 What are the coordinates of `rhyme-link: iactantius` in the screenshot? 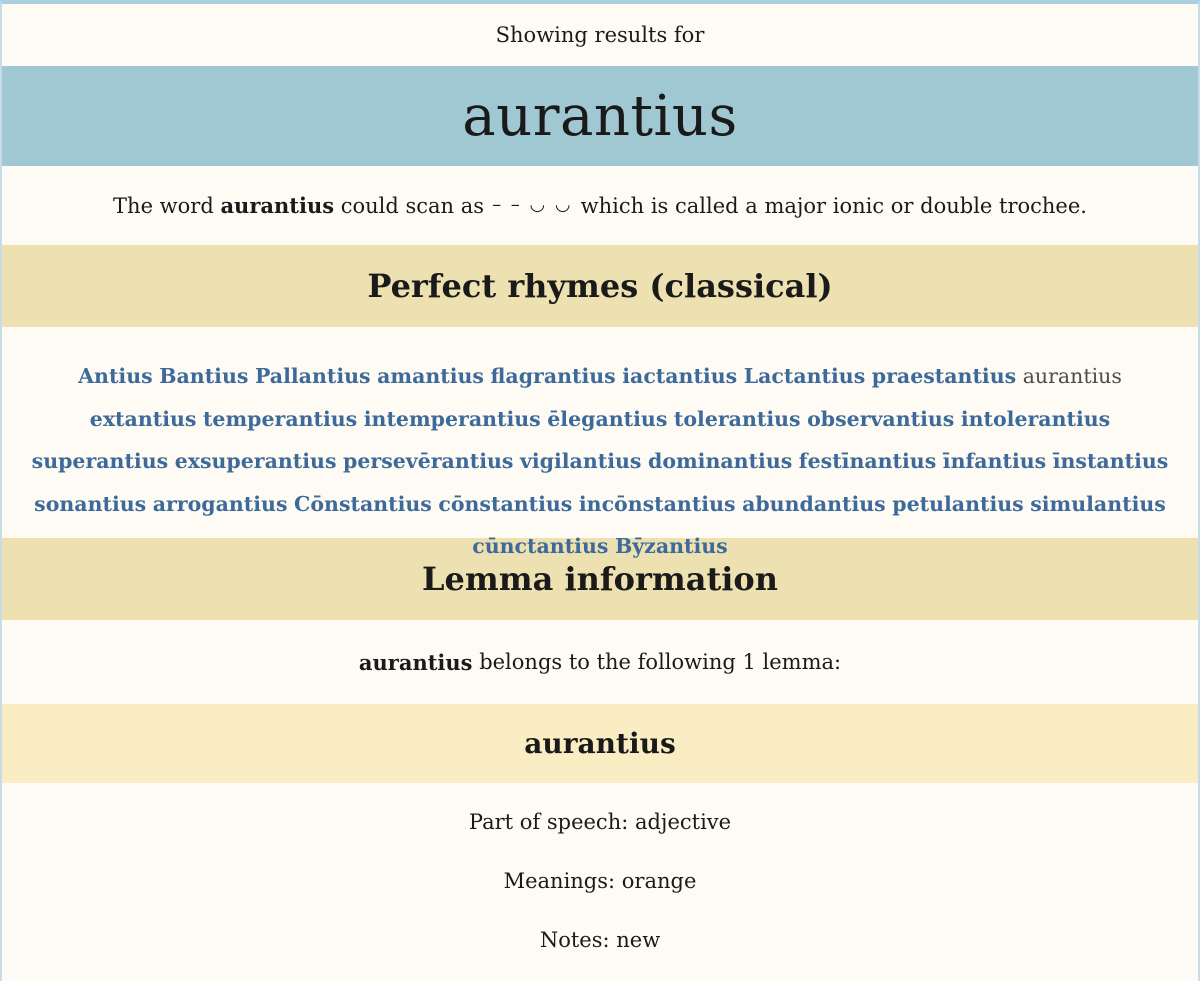 It's located at (679, 376).